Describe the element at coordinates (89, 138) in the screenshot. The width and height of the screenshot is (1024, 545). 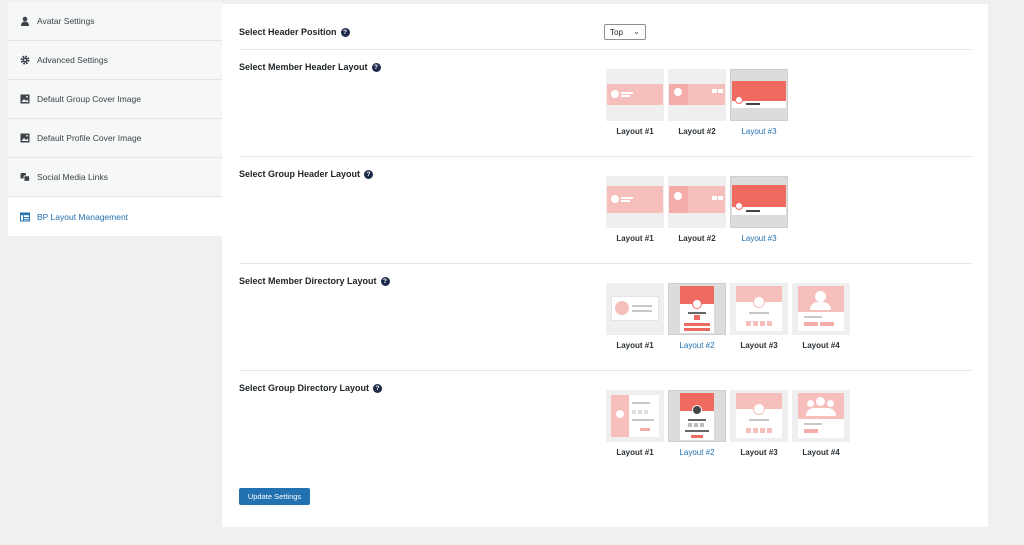
I see `sidebar-item-label: Default Profile Cover Image` at that location.